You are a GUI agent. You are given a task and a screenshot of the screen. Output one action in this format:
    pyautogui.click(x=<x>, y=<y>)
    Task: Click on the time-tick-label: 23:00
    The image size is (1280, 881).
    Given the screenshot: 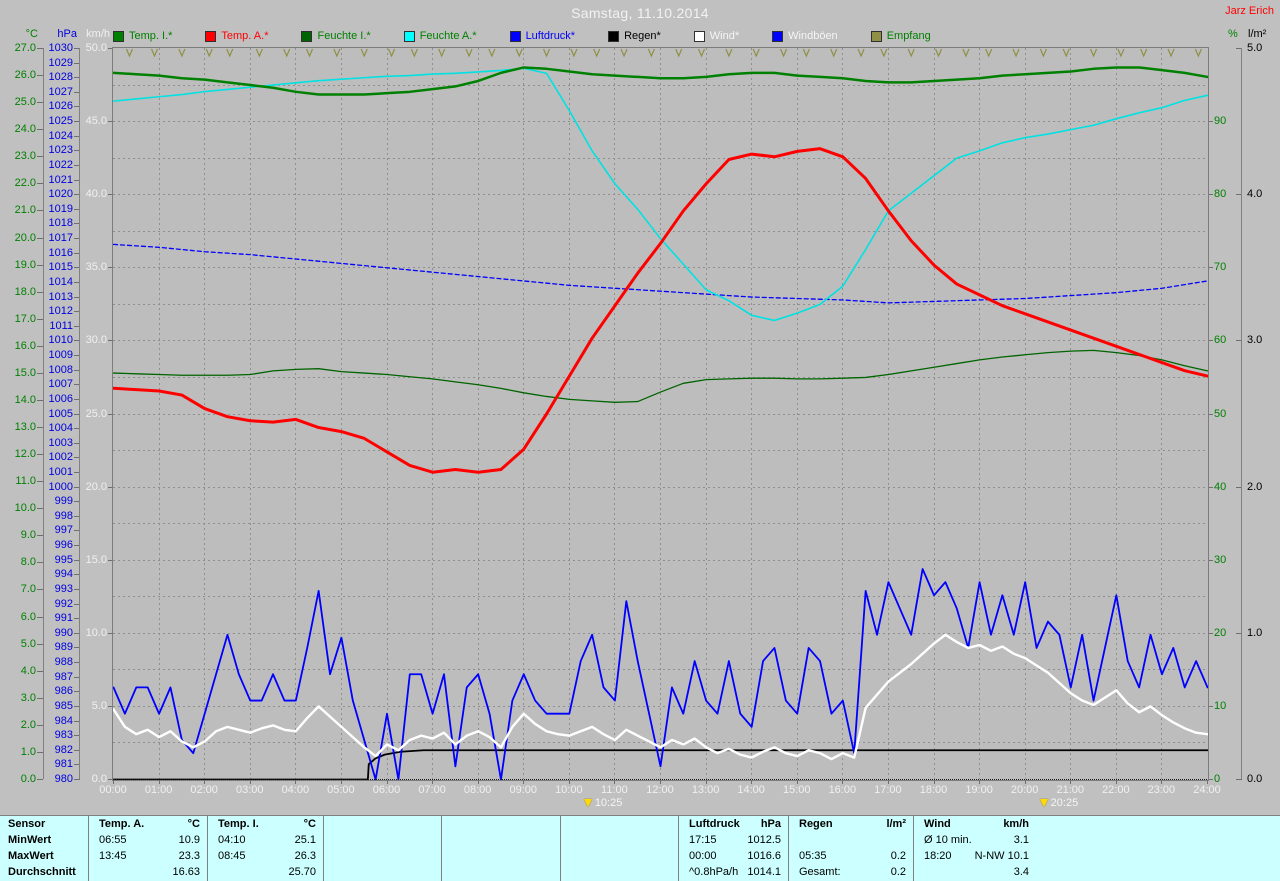 What is the action you would take?
    pyautogui.click(x=1161, y=790)
    